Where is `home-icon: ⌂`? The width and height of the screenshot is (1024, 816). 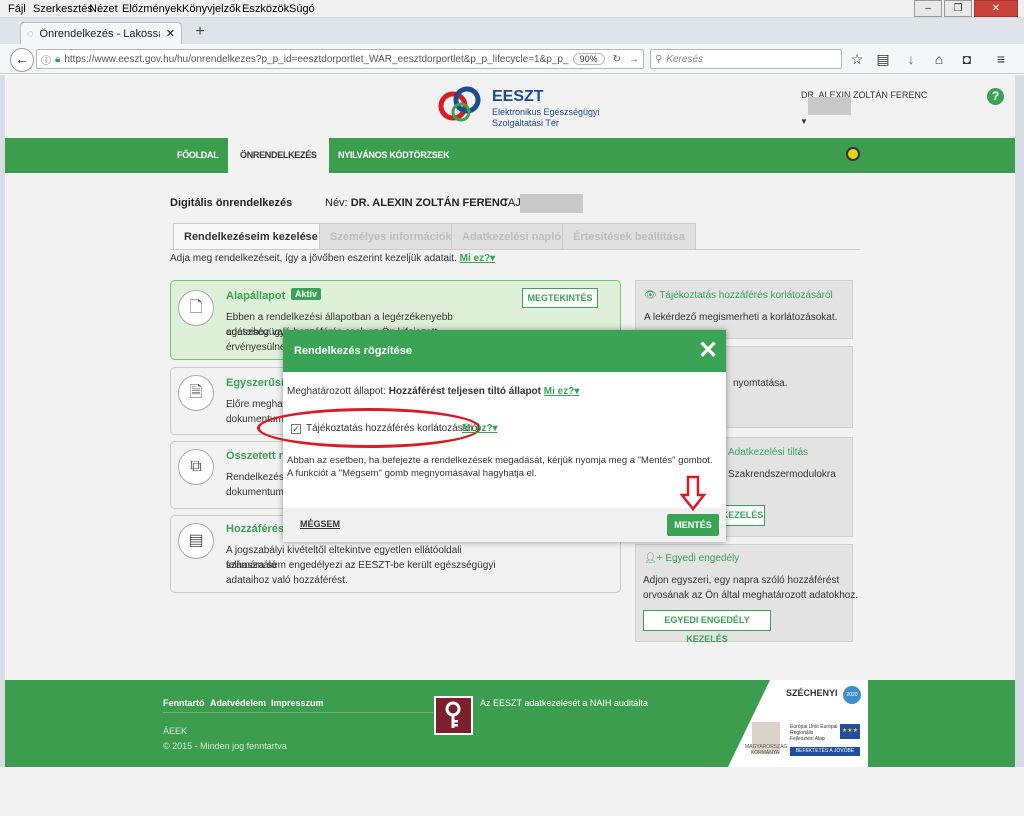 home-icon: ⌂ is located at coordinates (939, 59).